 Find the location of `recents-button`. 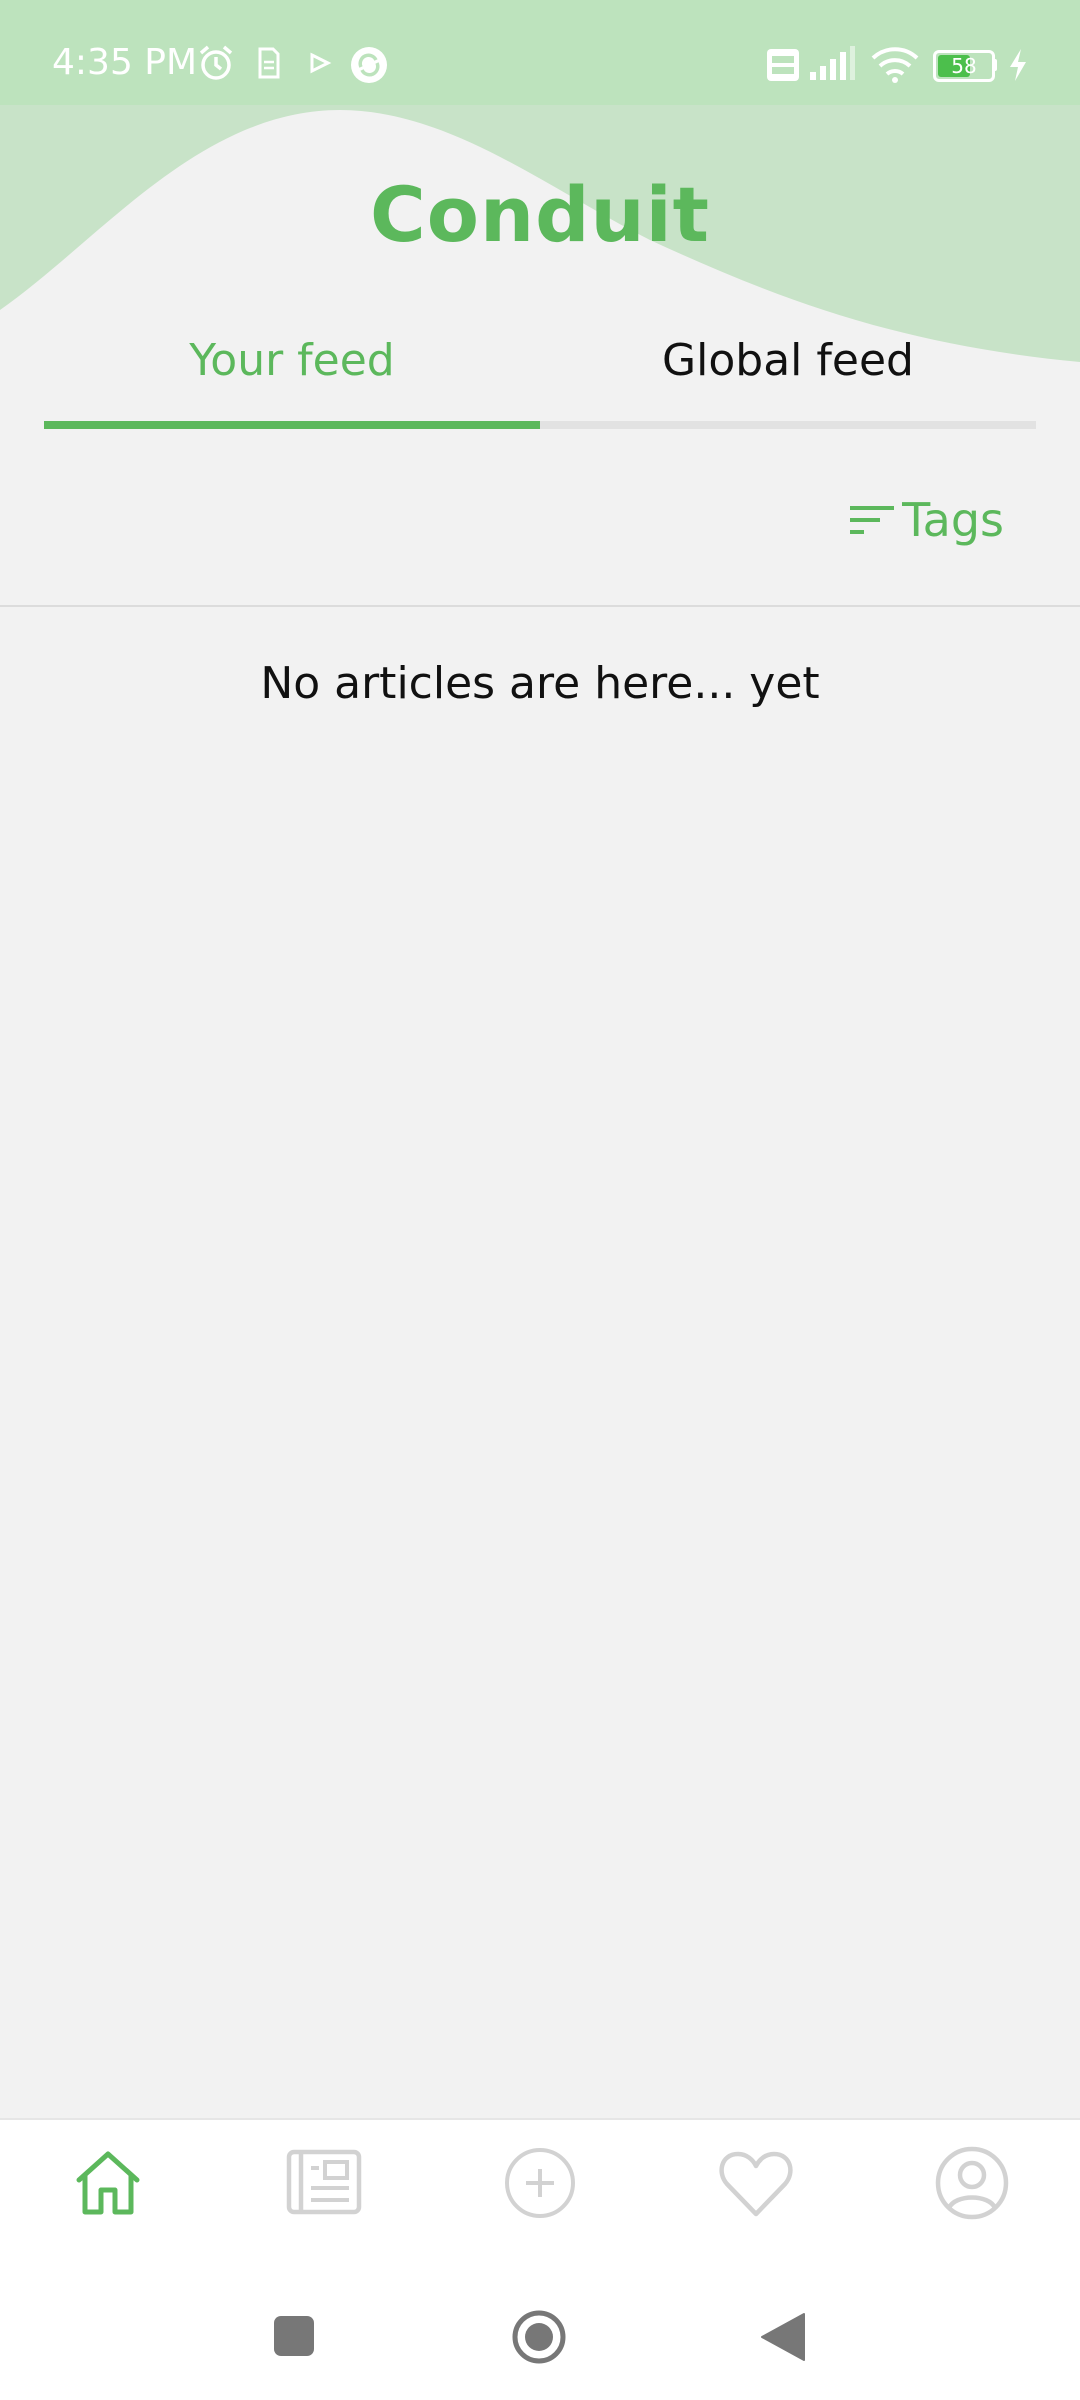

recents-button is located at coordinates (294, 2338).